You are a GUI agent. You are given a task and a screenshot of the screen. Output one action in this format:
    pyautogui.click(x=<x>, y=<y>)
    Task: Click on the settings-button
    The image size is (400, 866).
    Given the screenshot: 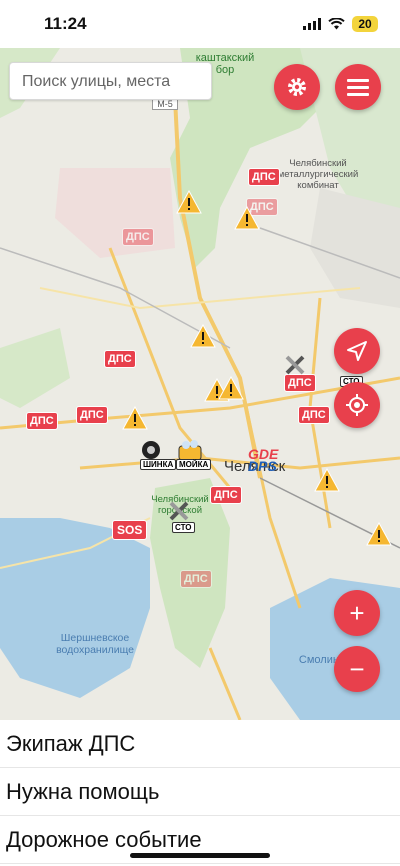 What is the action you would take?
    pyautogui.click(x=297, y=87)
    